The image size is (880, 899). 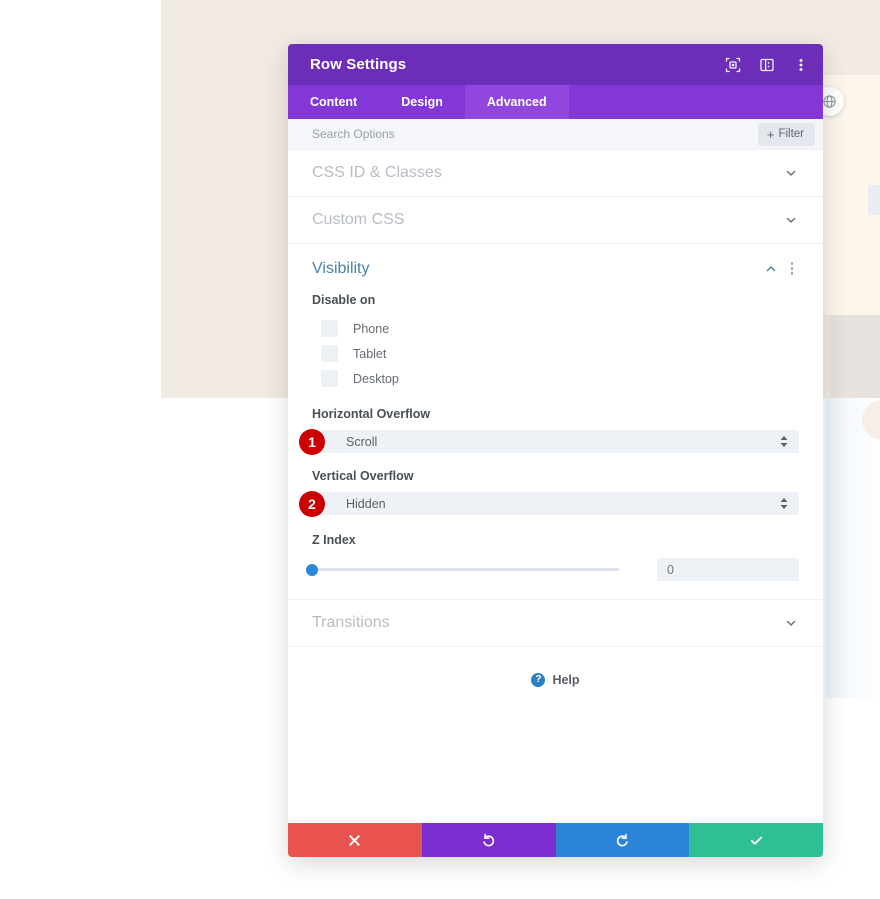 What do you see at coordinates (555, 441) in the screenshot?
I see `horizontal-overflow-select: Scroll` at bounding box center [555, 441].